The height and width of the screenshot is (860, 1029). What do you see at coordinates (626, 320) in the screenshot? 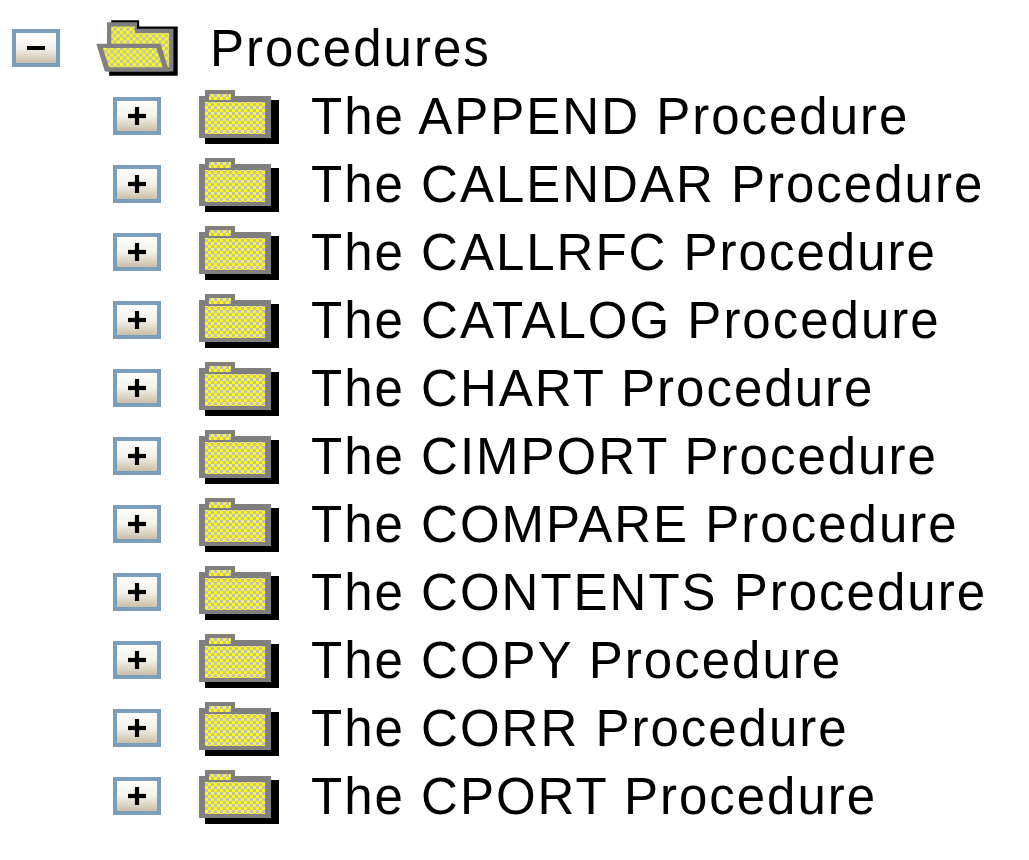
I see `tree-item-label: The CATALOG Procedure` at bounding box center [626, 320].